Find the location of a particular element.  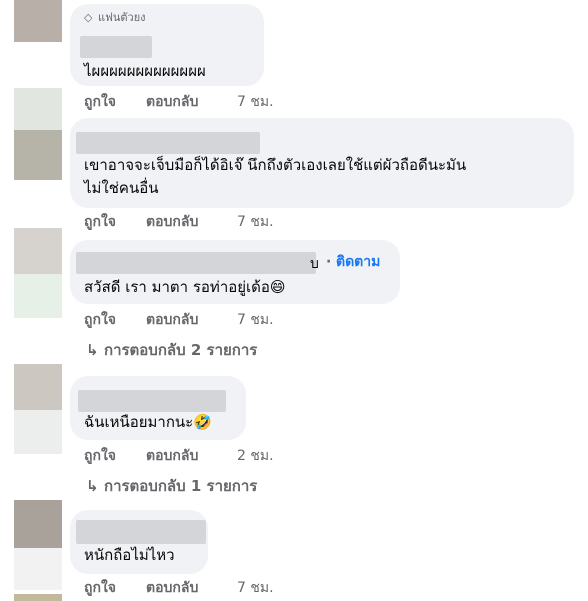

comment-text: ไผผผผผผผผผผผผผ is located at coordinates (145, 71).